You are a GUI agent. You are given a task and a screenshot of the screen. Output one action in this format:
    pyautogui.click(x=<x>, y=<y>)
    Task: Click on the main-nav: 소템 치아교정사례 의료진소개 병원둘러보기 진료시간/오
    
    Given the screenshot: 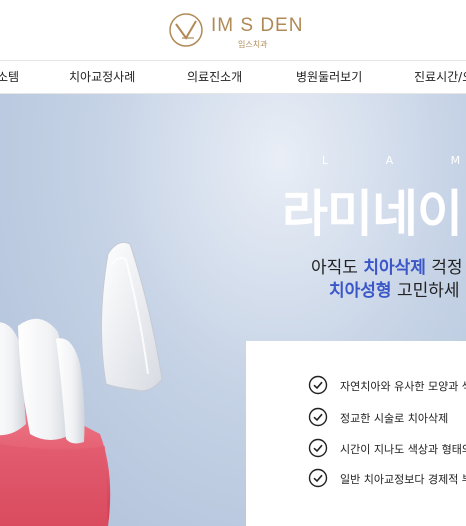 What is the action you would take?
    pyautogui.click(x=233, y=77)
    